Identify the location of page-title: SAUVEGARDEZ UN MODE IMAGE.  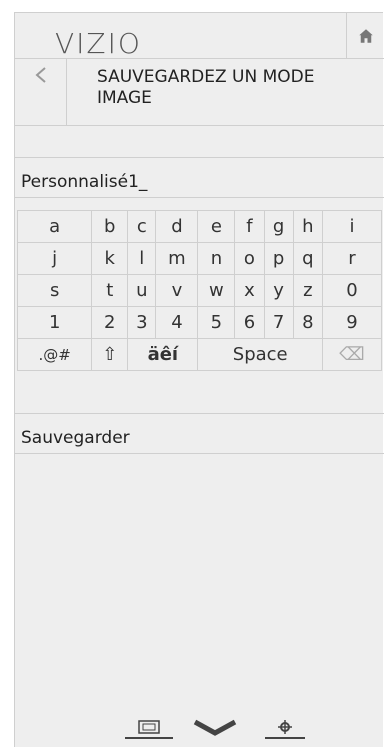
(206, 87).